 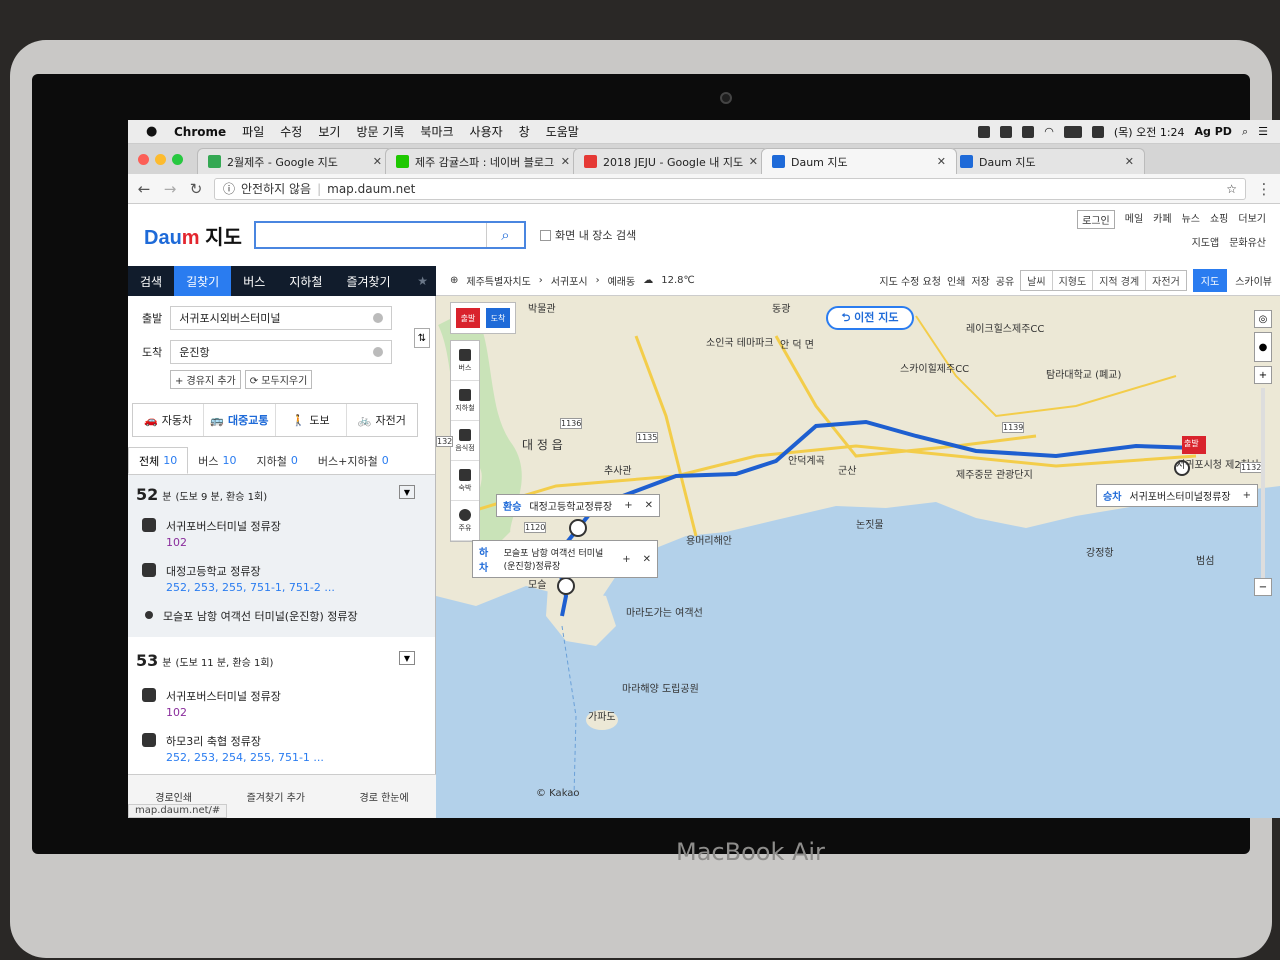 What do you see at coordinates (277, 460) in the screenshot?
I see `filter-subway: 지하철 0` at bounding box center [277, 460].